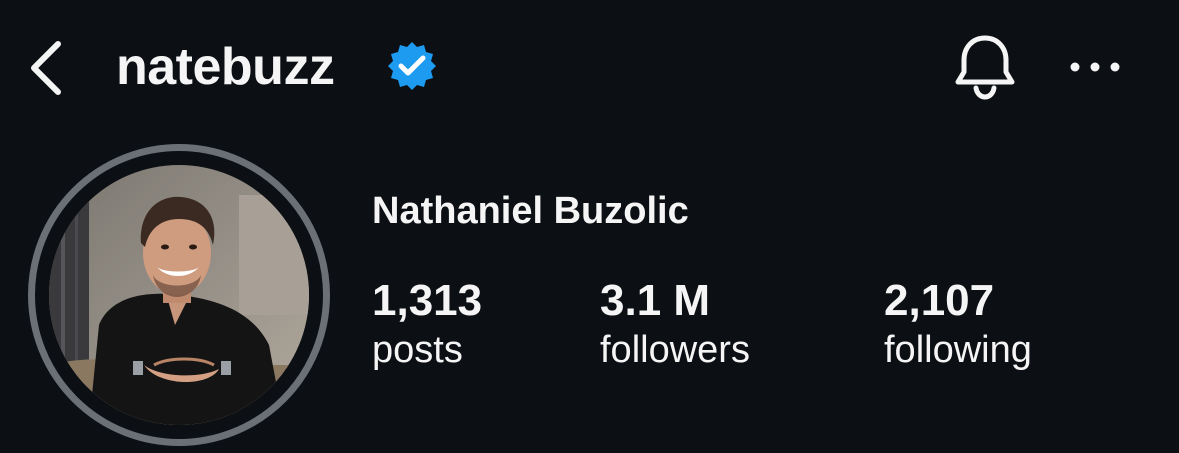  I want to click on verified-badge-icon, so click(412, 66).